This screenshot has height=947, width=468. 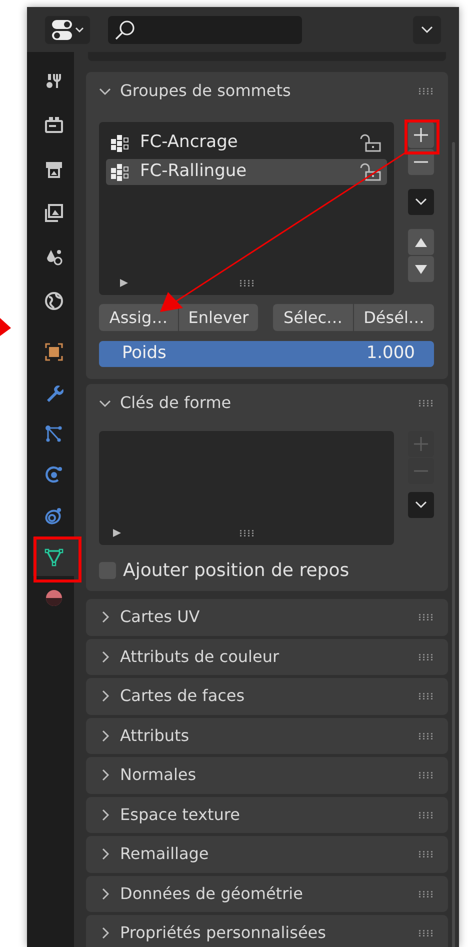 I want to click on section-title: Clés de forme, so click(x=176, y=402).